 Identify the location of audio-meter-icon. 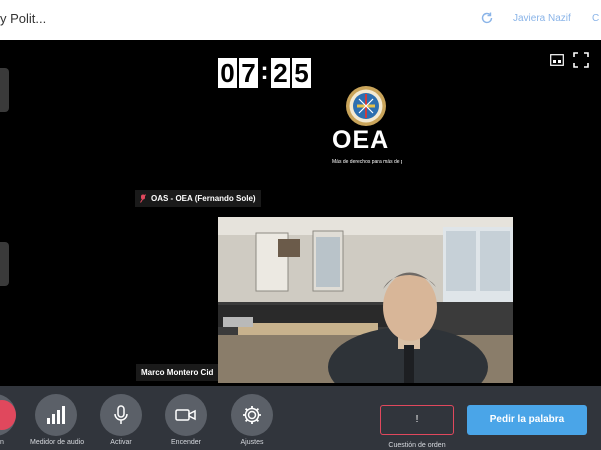
(56, 415).